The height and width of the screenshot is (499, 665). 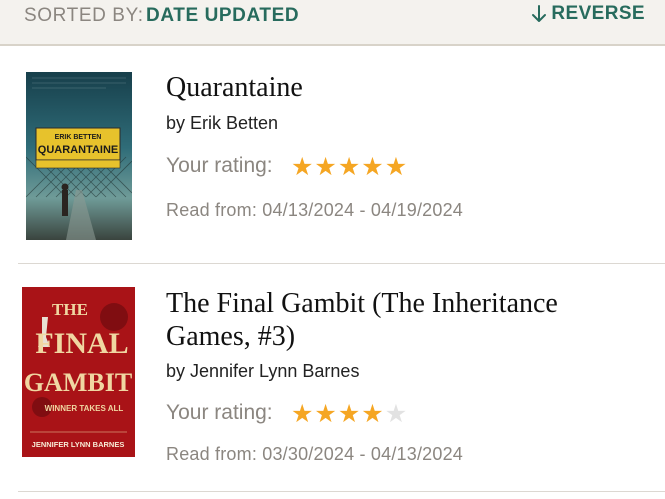 What do you see at coordinates (78, 382) in the screenshot?
I see `cover-line3: GAMBIT` at bounding box center [78, 382].